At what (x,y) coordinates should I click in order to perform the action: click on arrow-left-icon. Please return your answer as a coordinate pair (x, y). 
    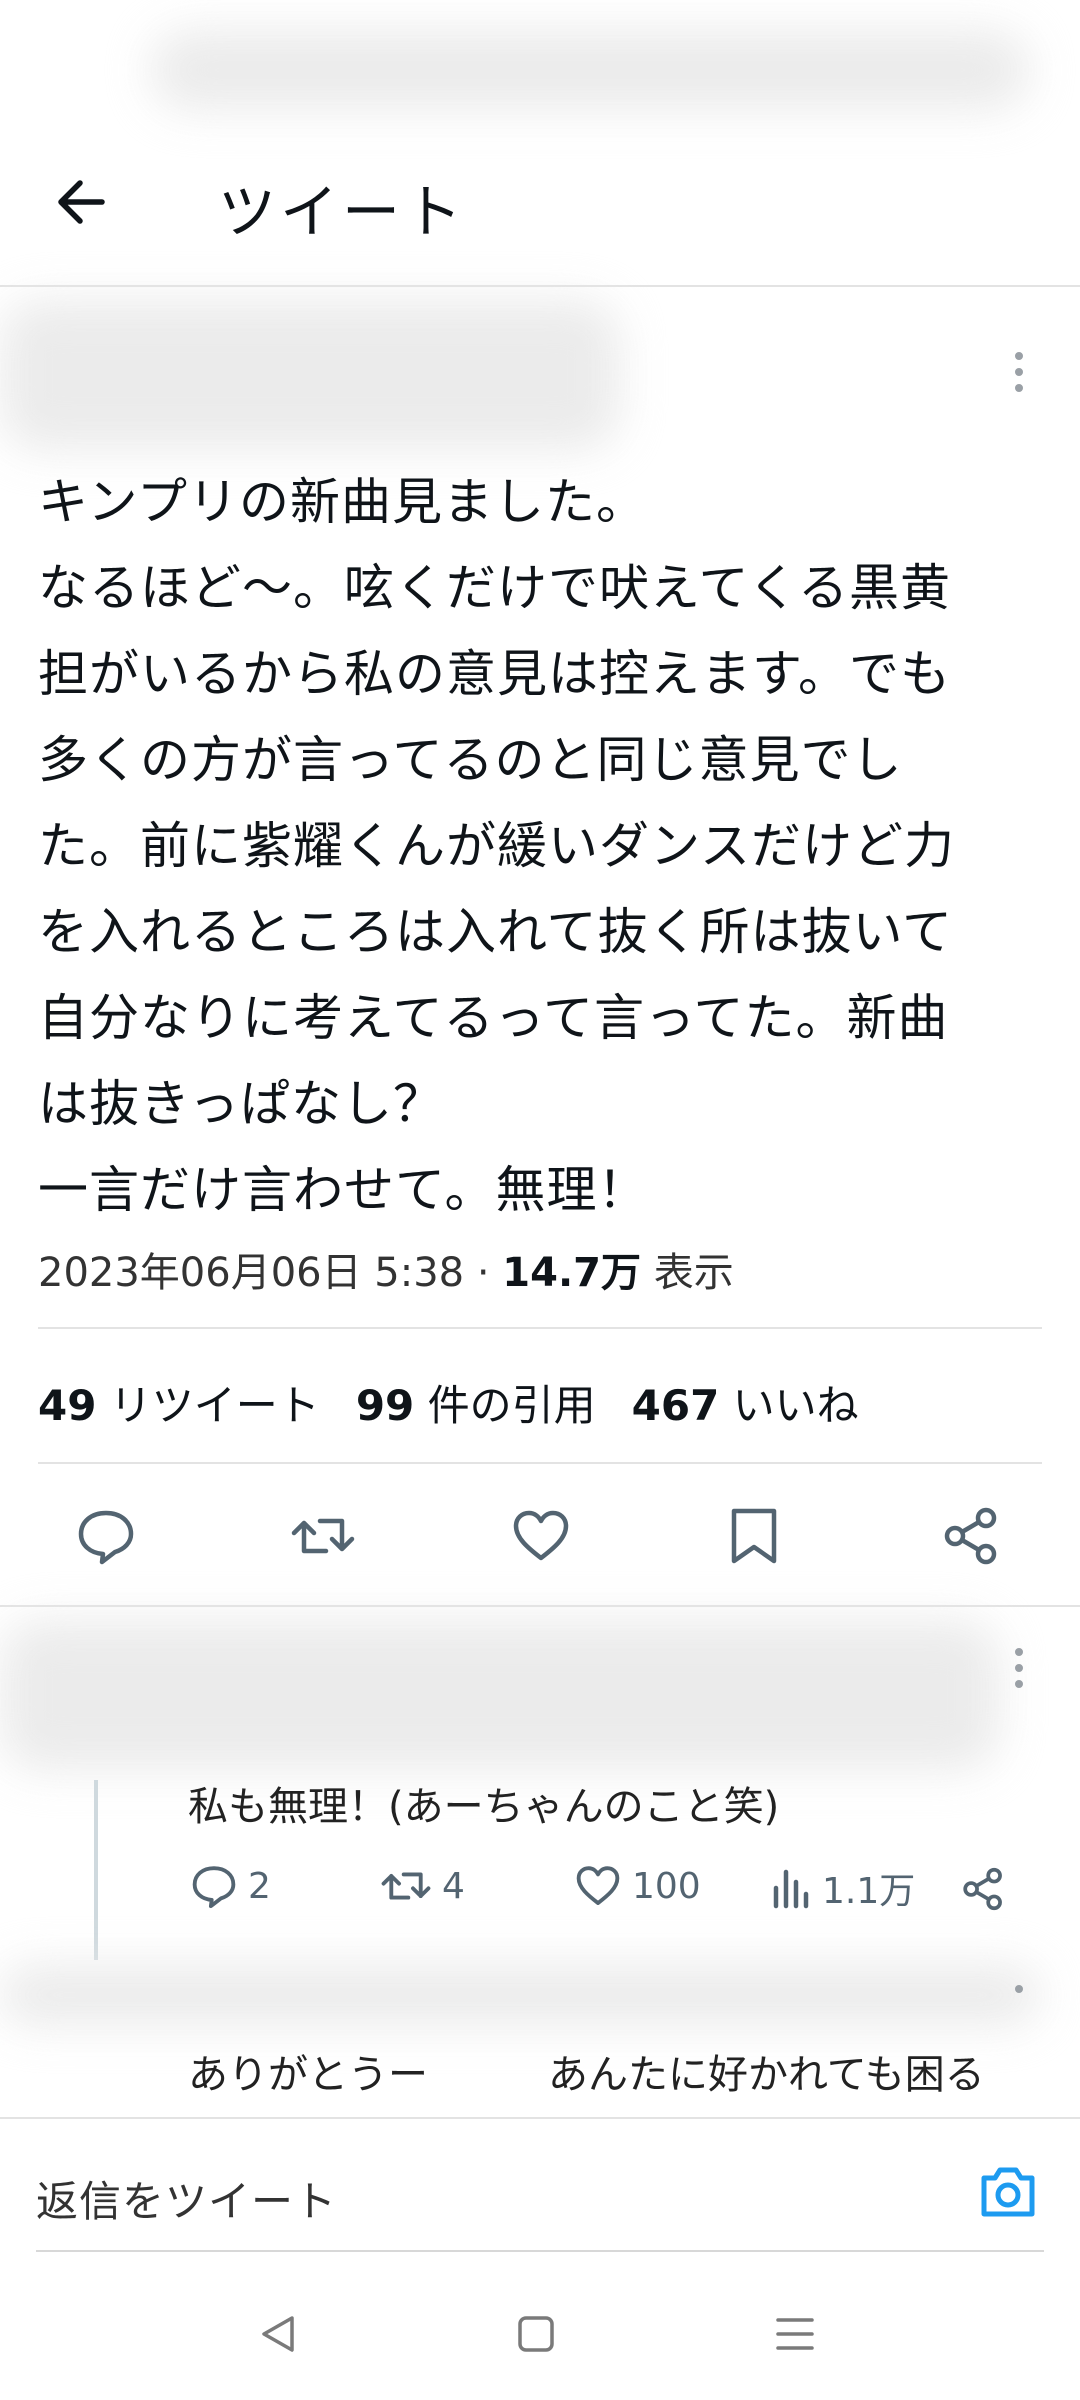
    Looking at the image, I should click on (81, 202).